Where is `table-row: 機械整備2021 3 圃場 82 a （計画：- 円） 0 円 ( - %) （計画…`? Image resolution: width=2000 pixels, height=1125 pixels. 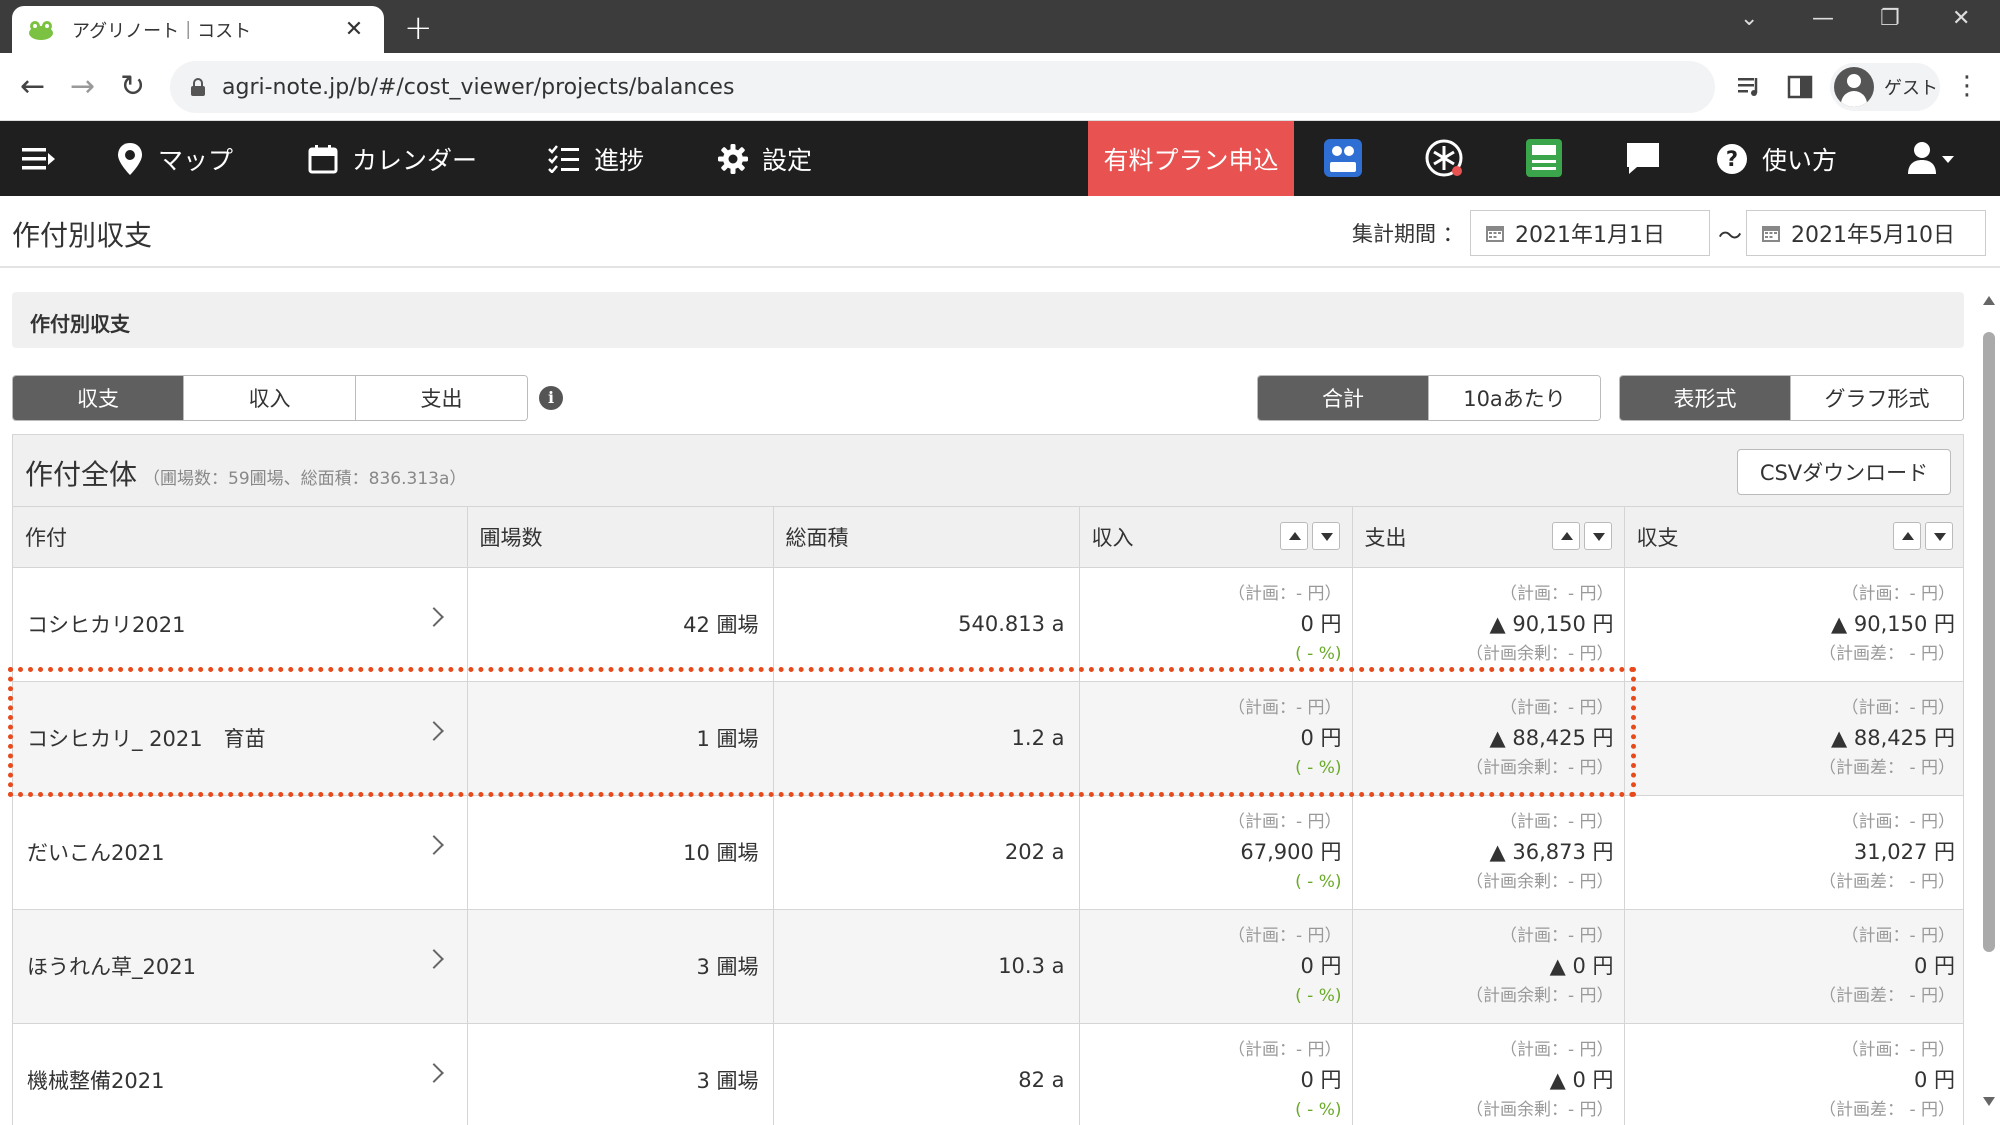 table-row: 機械整備2021 3 圃場 82 a （計画：- 円） 0 円 ( - %) （計画… is located at coordinates (988, 1074).